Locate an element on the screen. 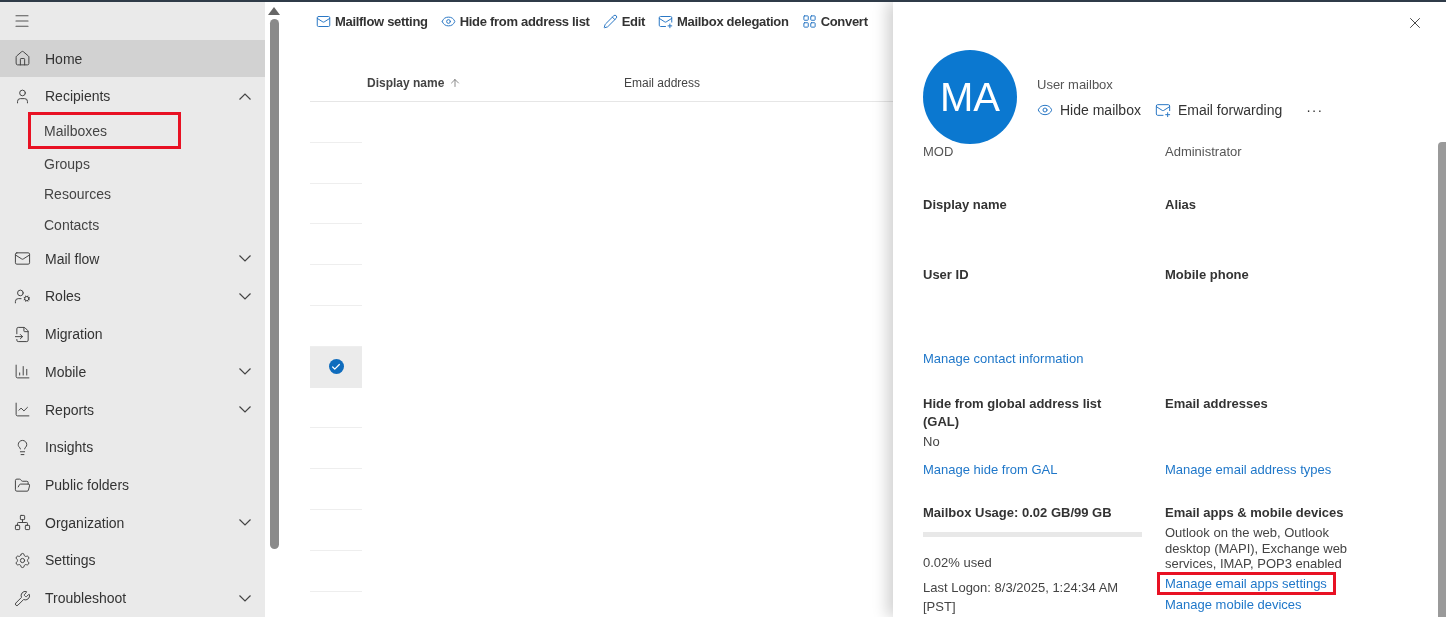  toolbar-button: Hide from address list is located at coordinates (515, 21).